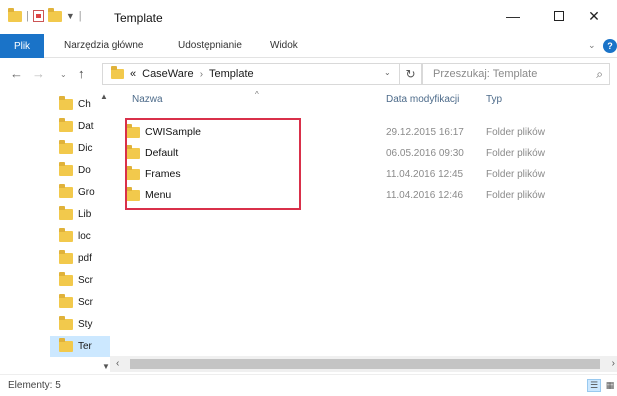 The height and width of the screenshot is (396, 617). Describe the element at coordinates (610, 46) in the screenshot. I see `help-button: ?` at that location.